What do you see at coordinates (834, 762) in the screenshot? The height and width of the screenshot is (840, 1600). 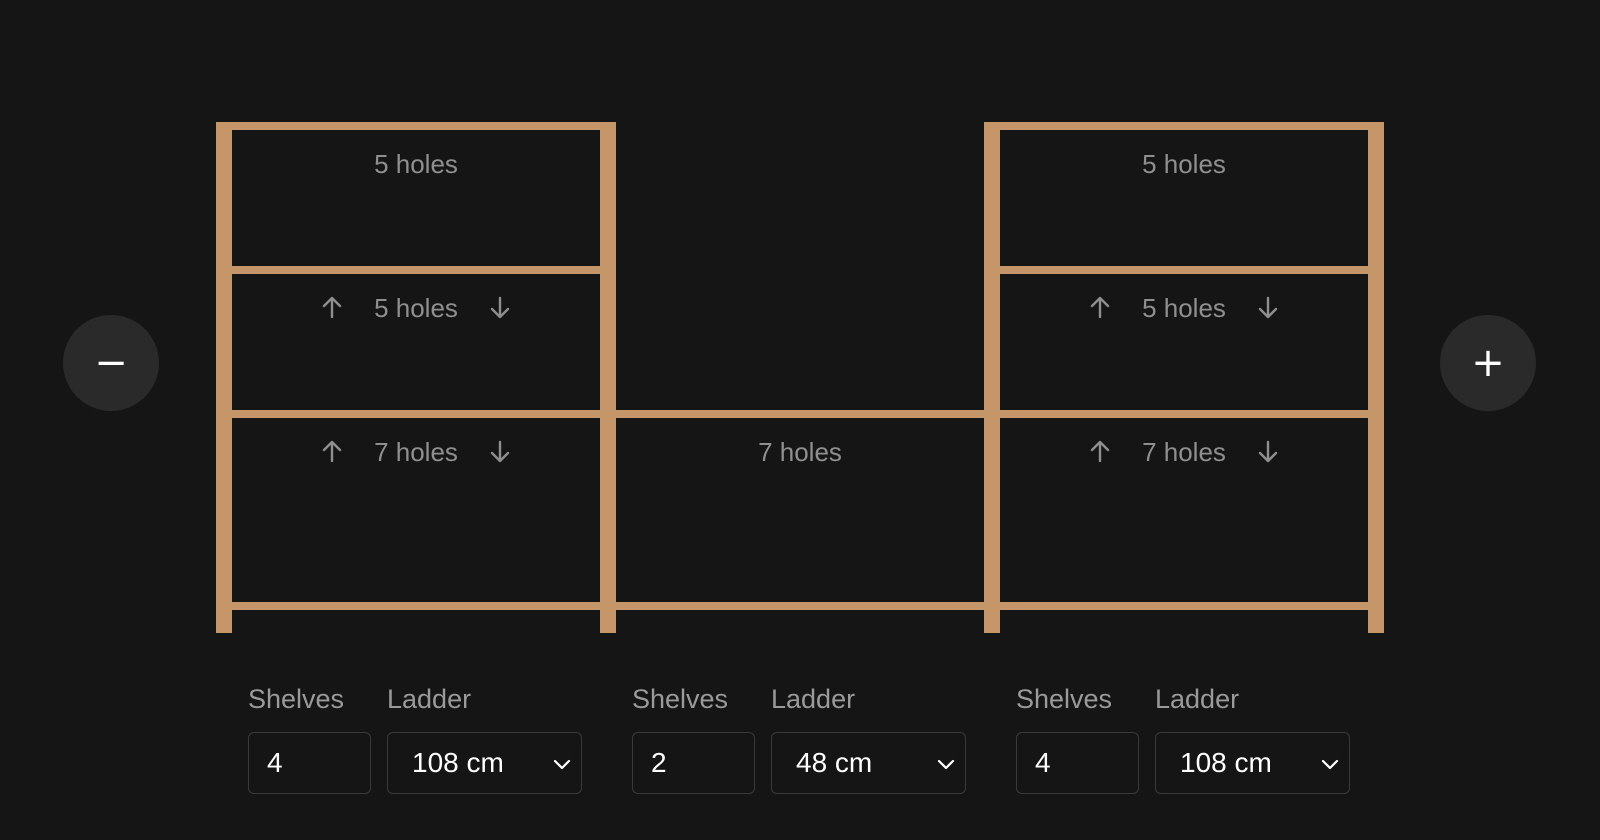 I see `ladder-height-value: 48 cm` at bounding box center [834, 762].